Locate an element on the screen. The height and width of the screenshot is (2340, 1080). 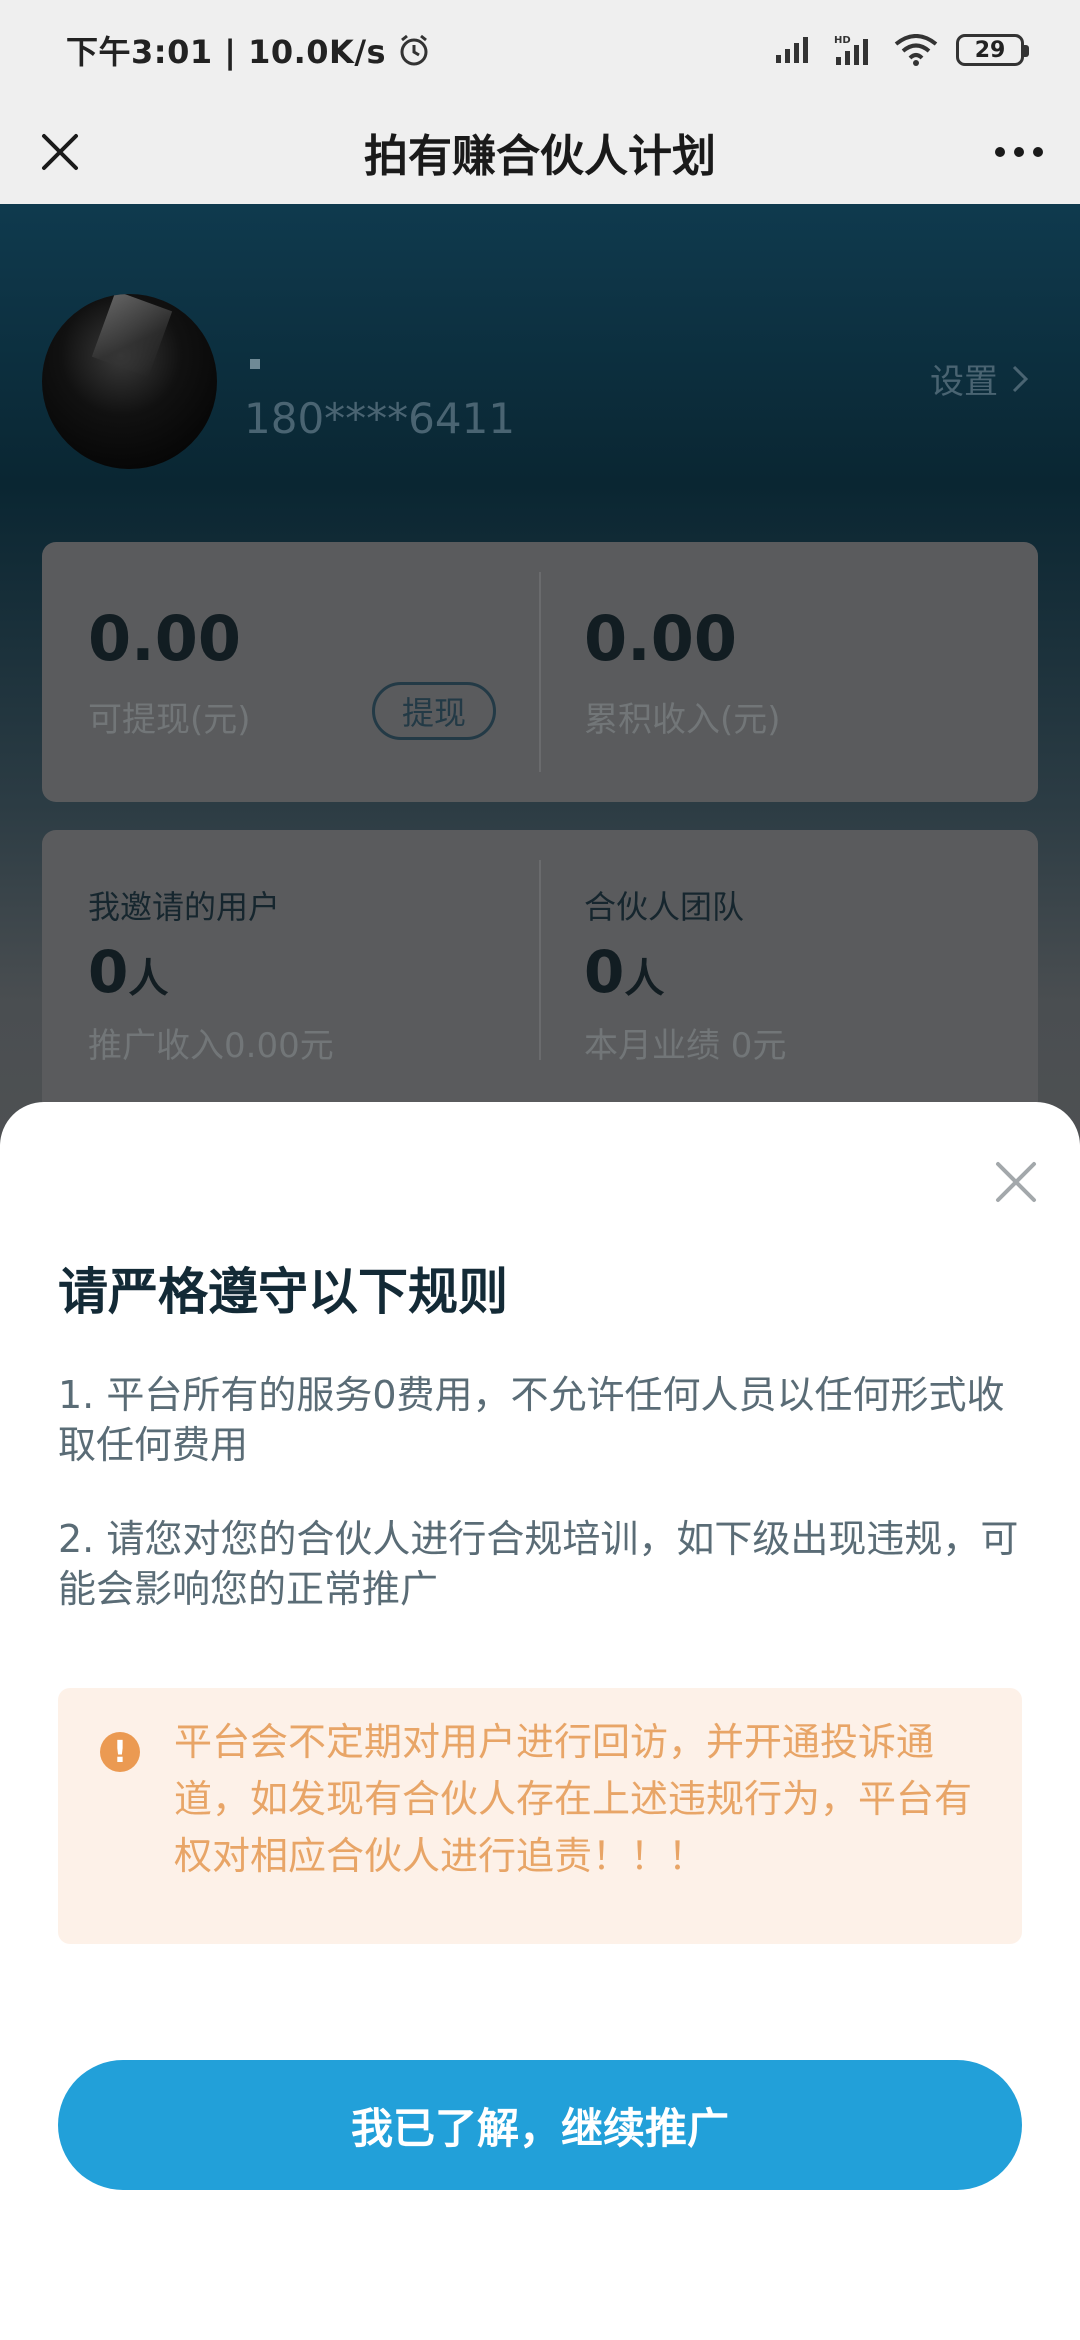
more-icon is located at coordinates (1019, 152).